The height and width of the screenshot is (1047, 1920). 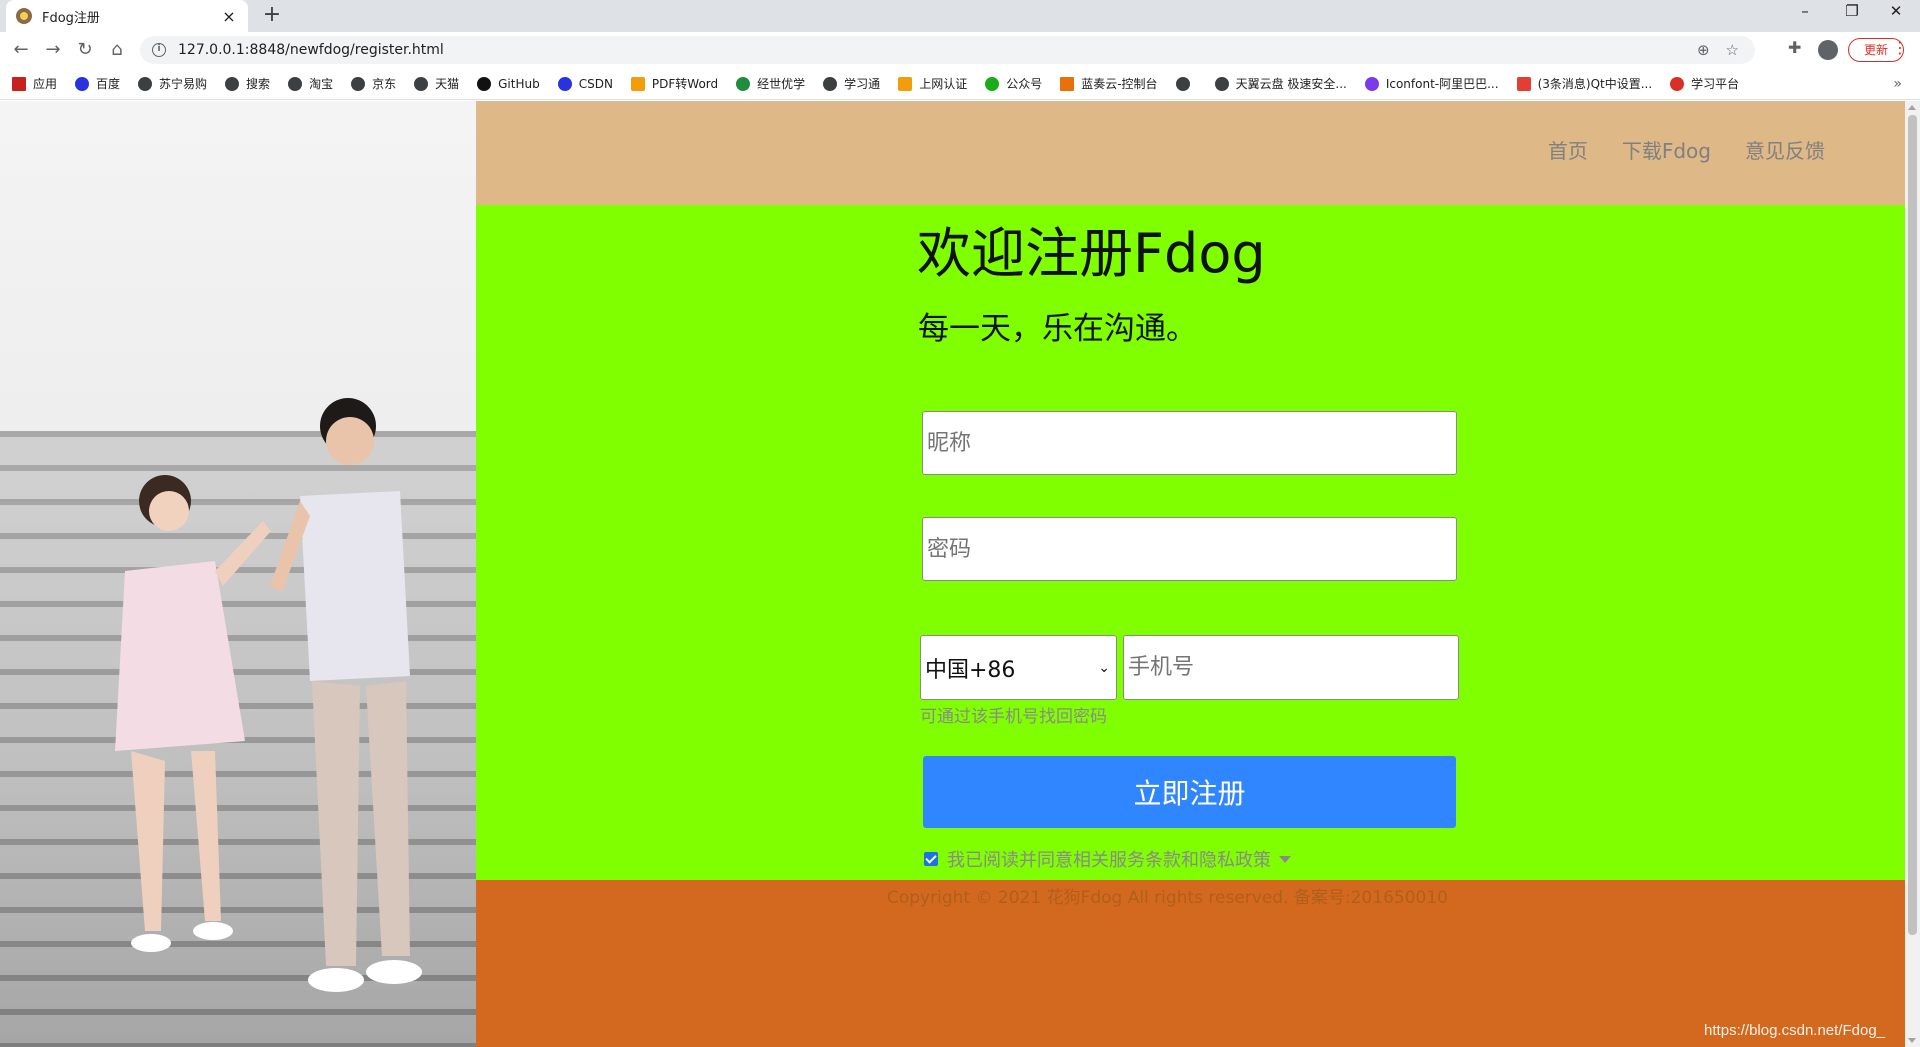 I want to click on github-icon, so click(x=484, y=83).